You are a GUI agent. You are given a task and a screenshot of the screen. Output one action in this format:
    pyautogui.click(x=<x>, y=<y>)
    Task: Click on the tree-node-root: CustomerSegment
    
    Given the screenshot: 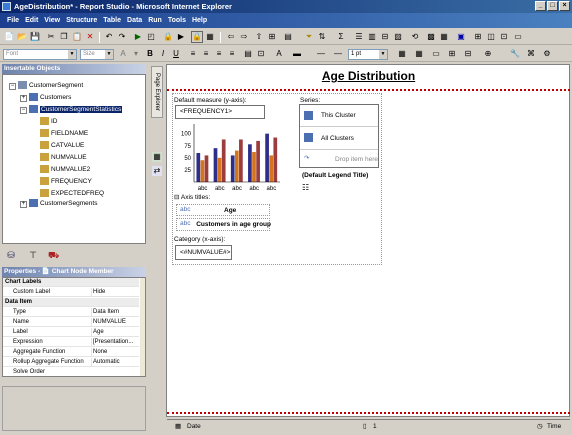 What is the action you would take?
    pyautogui.click(x=50, y=86)
    